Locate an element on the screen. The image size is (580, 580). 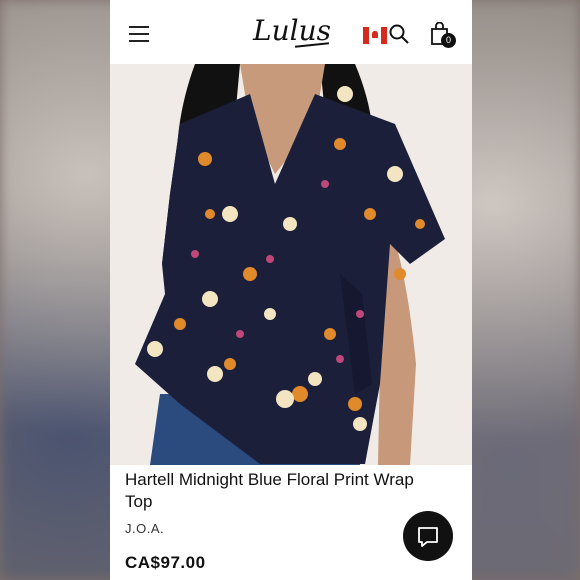
chat-icon is located at coordinates (428, 537).